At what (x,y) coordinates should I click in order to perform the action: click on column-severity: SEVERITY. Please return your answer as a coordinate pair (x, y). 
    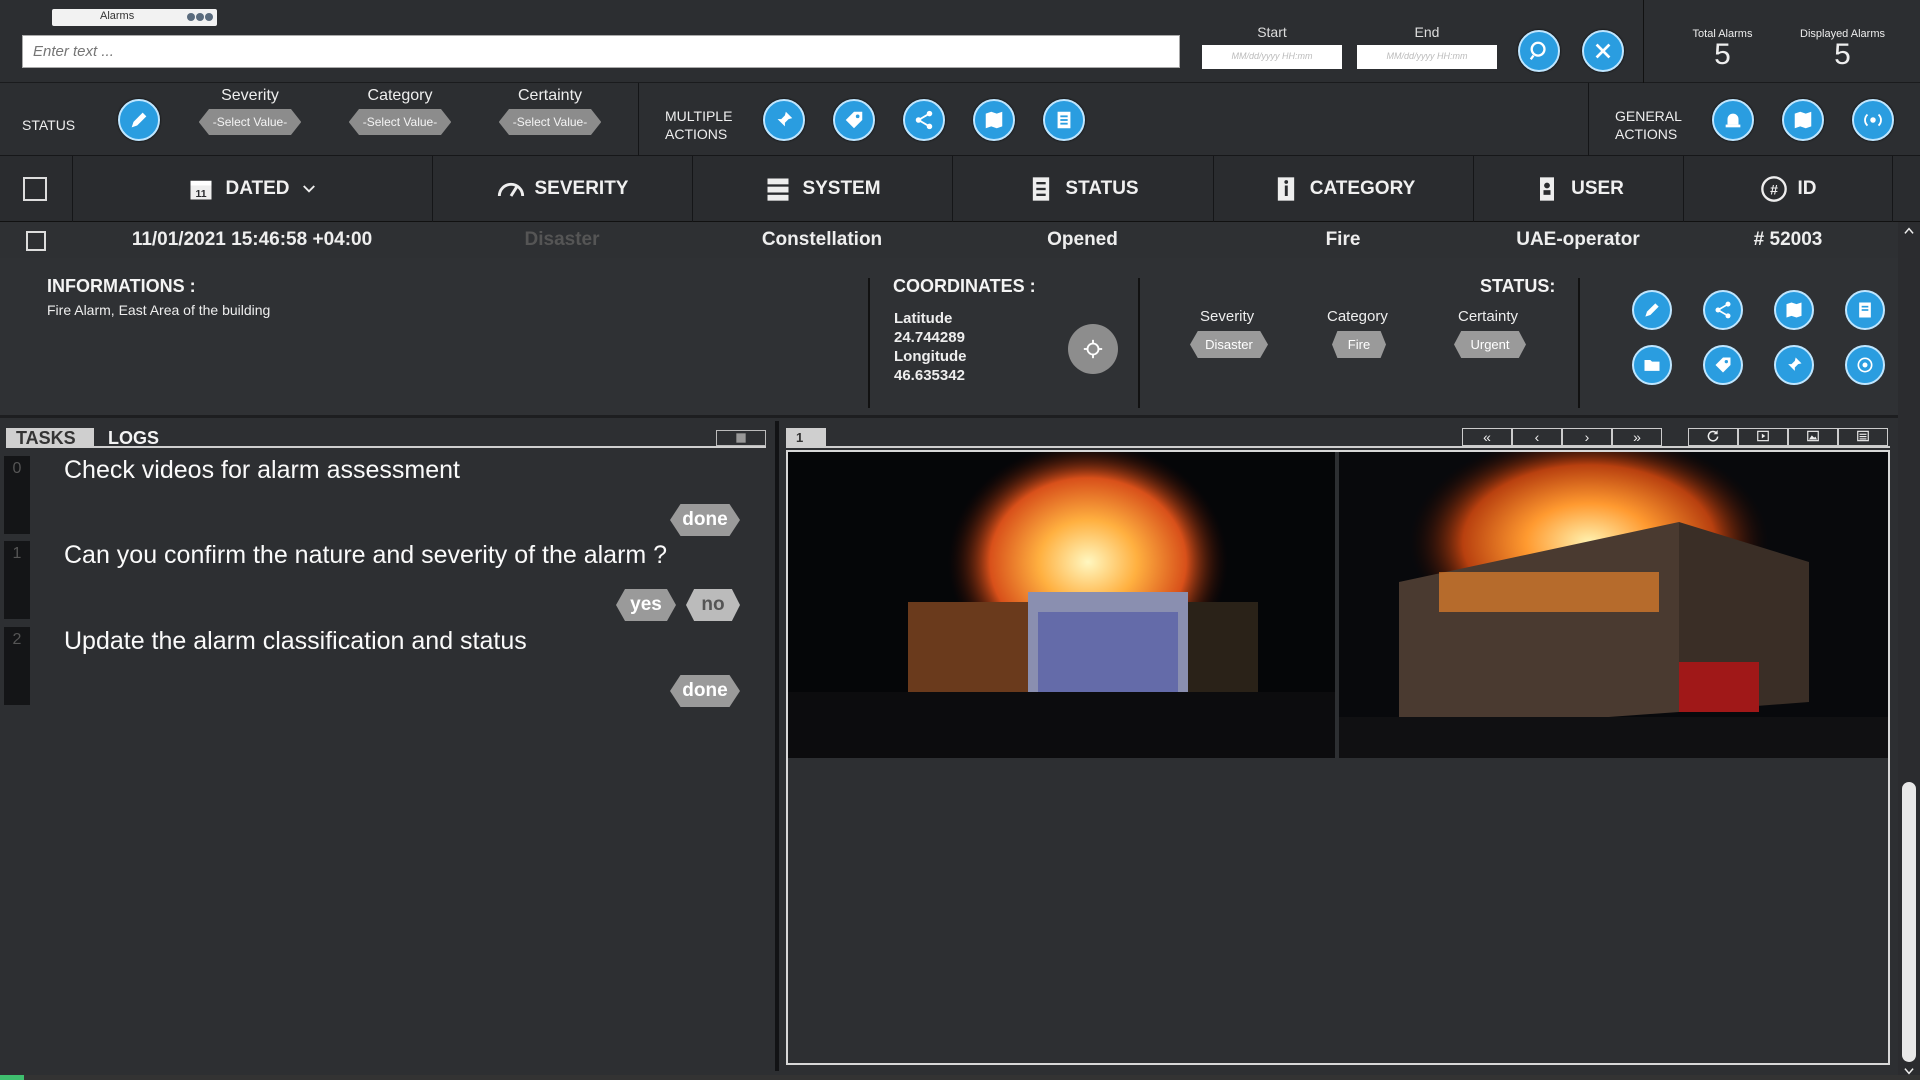
    Looking at the image, I should click on (562, 189).